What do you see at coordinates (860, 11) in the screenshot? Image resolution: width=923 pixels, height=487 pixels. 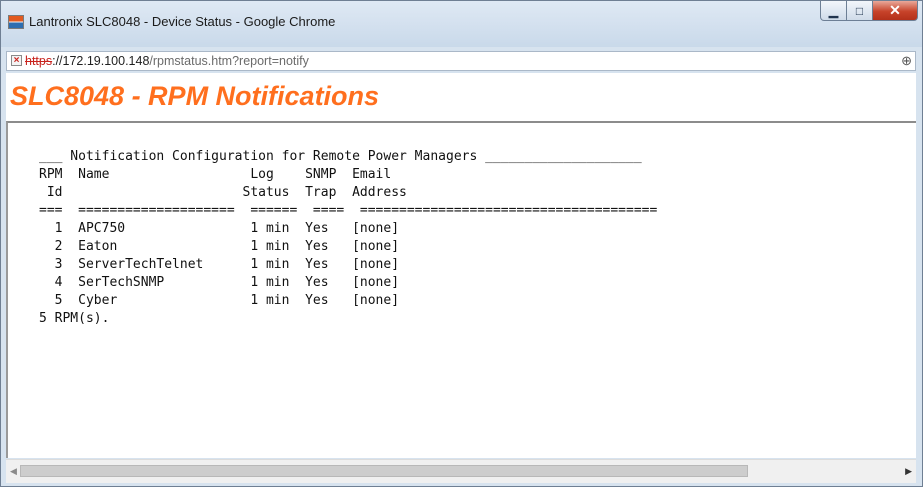 I see `maximize-button: □` at bounding box center [860, 11].